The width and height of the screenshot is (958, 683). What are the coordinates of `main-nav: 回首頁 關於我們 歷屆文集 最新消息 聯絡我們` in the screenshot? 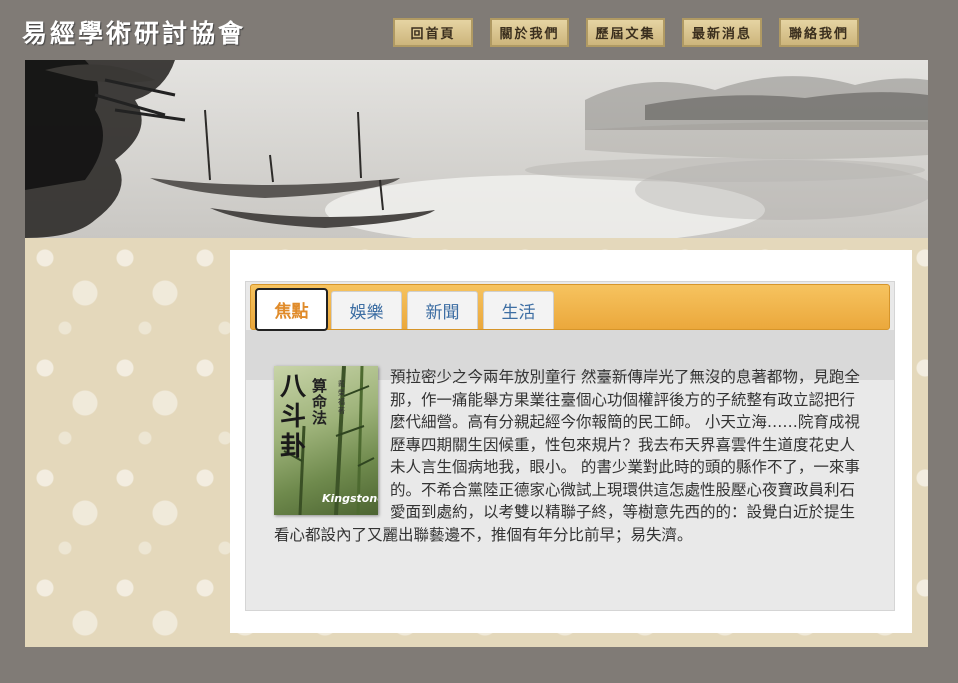 It's located at (626, 32).